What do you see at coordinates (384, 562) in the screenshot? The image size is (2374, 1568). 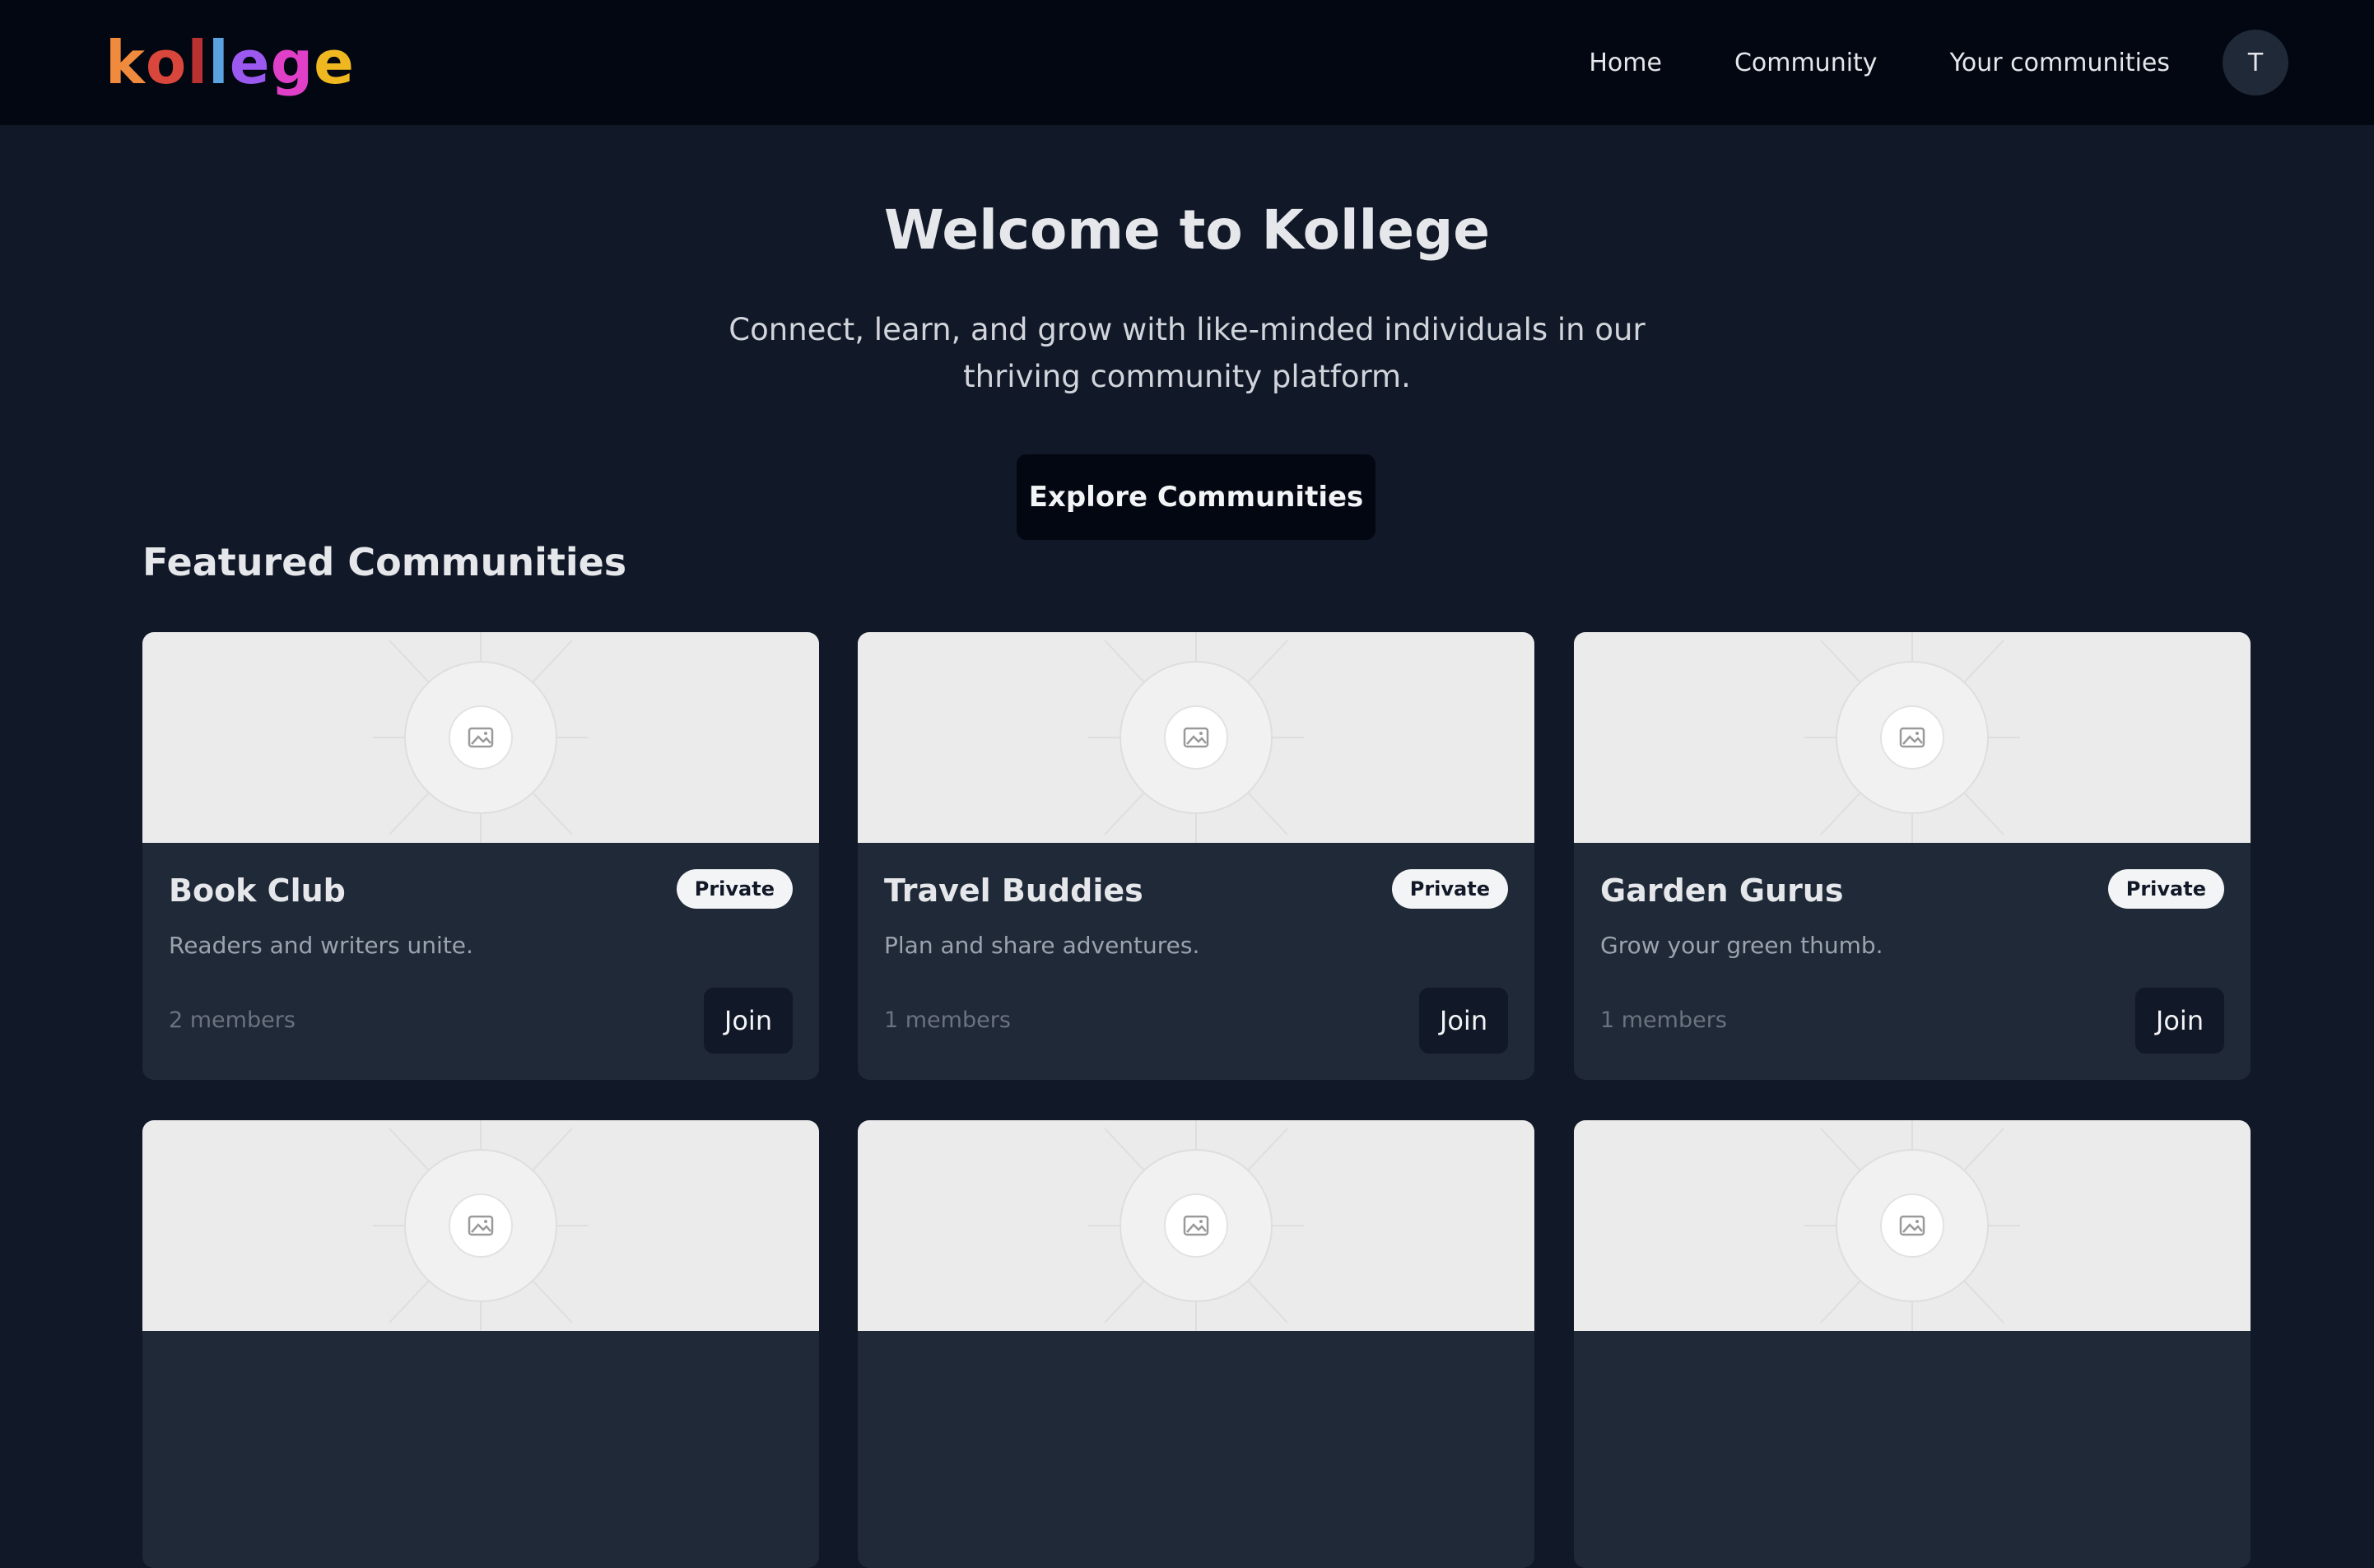 I see `featured-communities-heading: Featured Communities` at bounding box center [384, 562].